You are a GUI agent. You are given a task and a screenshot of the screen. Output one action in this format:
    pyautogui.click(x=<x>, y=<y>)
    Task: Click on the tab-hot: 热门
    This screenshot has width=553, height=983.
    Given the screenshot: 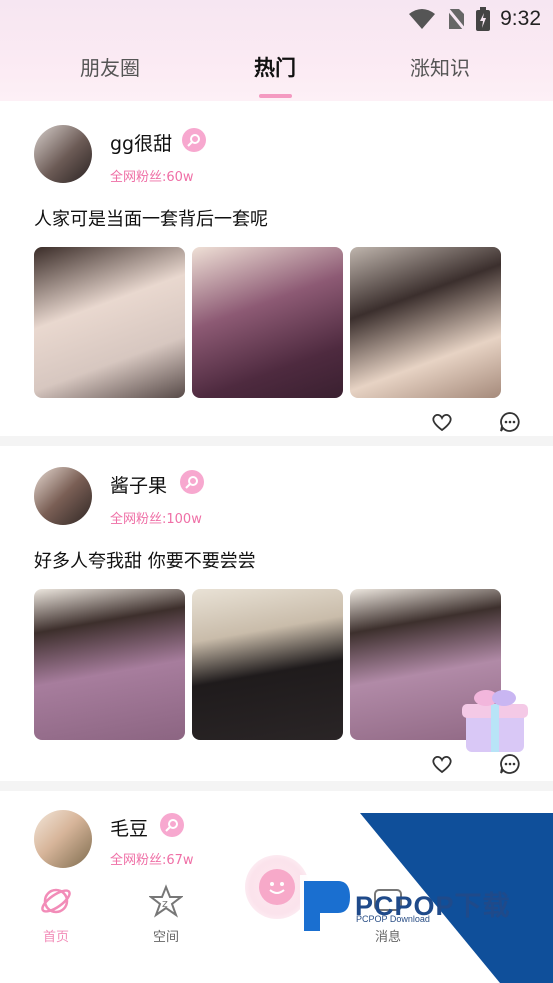 What is the action you would take?
    pyautogui.click(x=275, y=67)
    